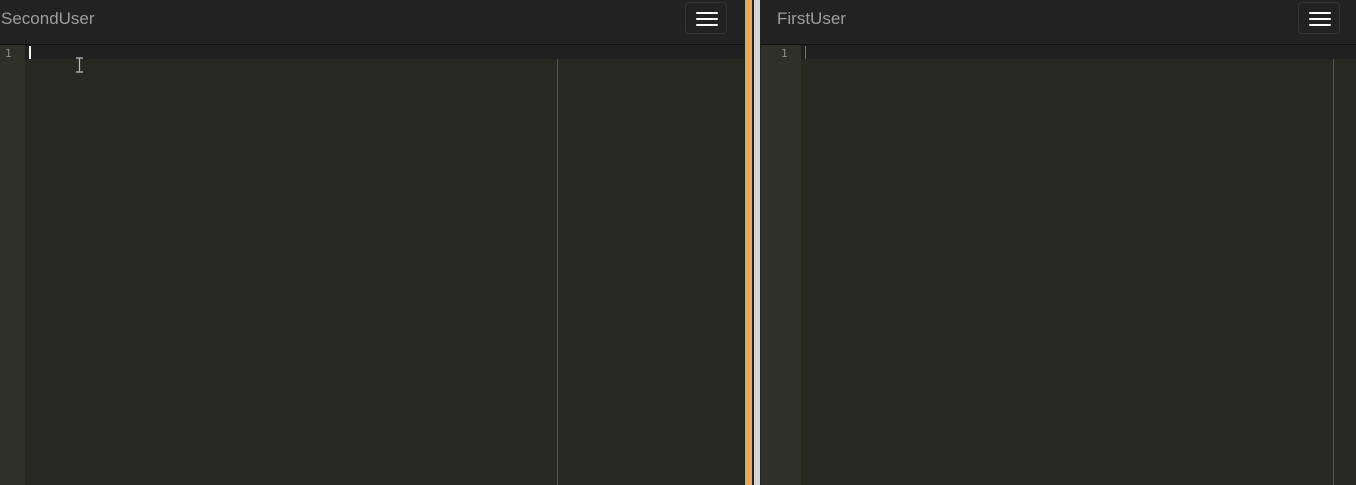 This screenshot has height=485, width=1356. Describe the element at coordinates (748, 242) in the screenshot. I see `divider-handle` at that location.